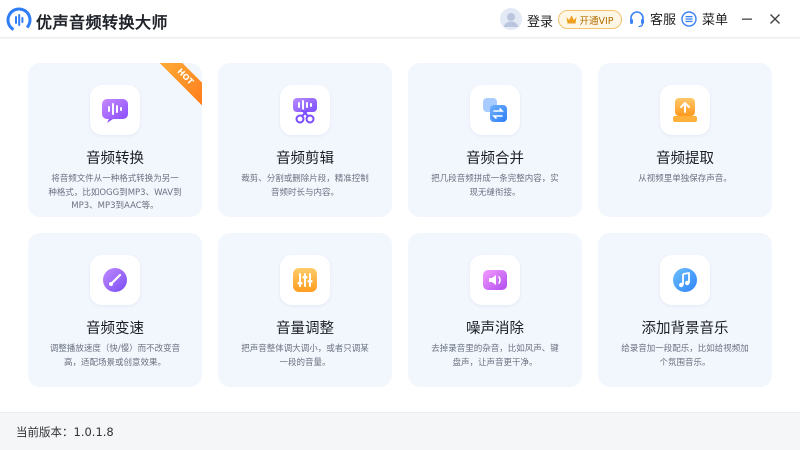 The height and width of the screenshot is (450, 800). What do you see at coordinates (305, 159) in the screenshot?
I see `card-title: 音频剪辑` at bounding box center [305, 159].